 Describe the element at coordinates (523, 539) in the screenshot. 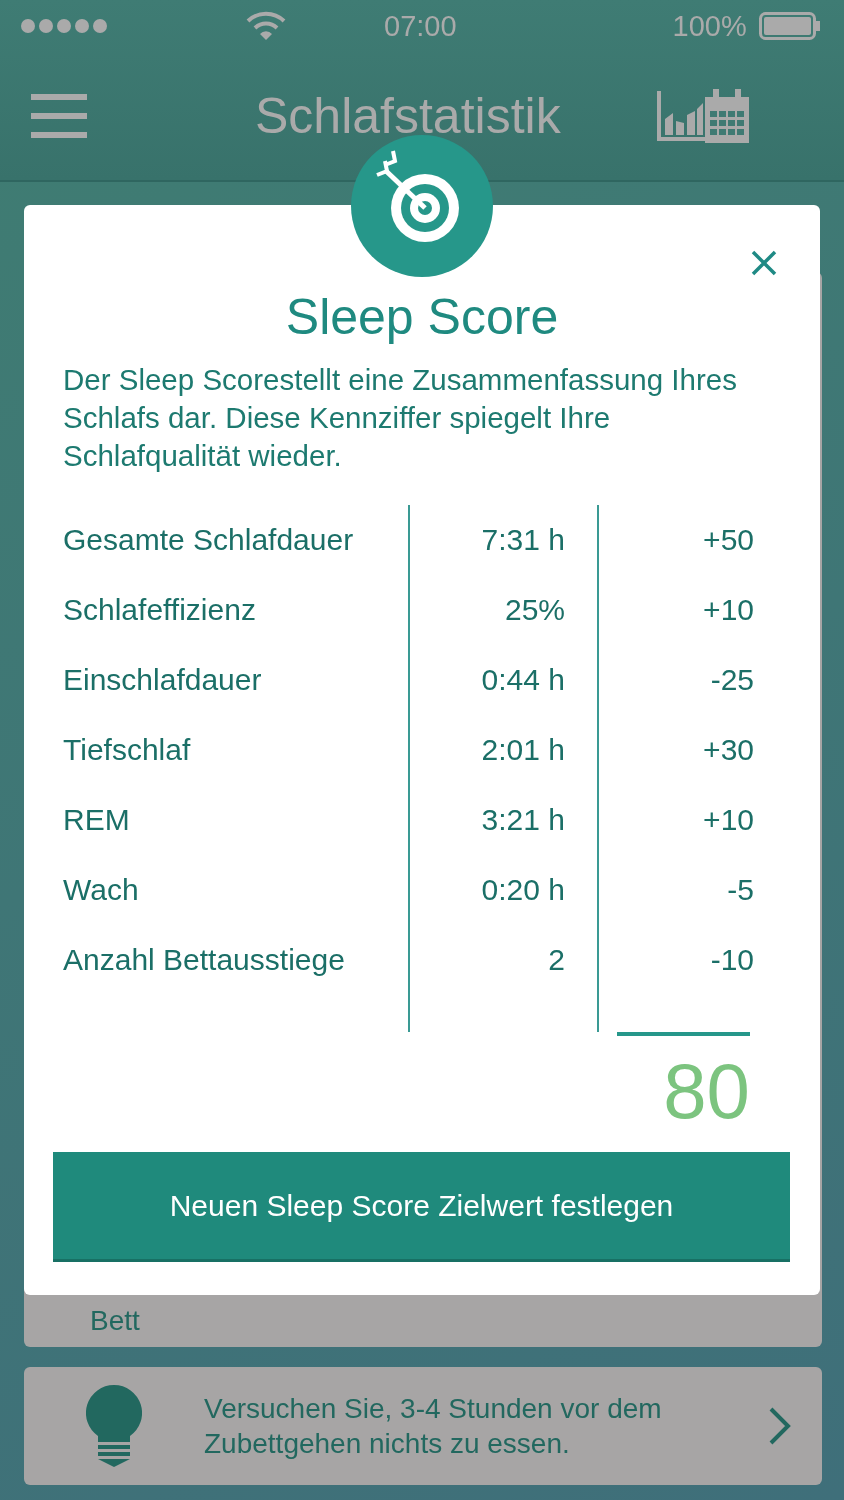

I see `row-value: 7:31 h` at that location.